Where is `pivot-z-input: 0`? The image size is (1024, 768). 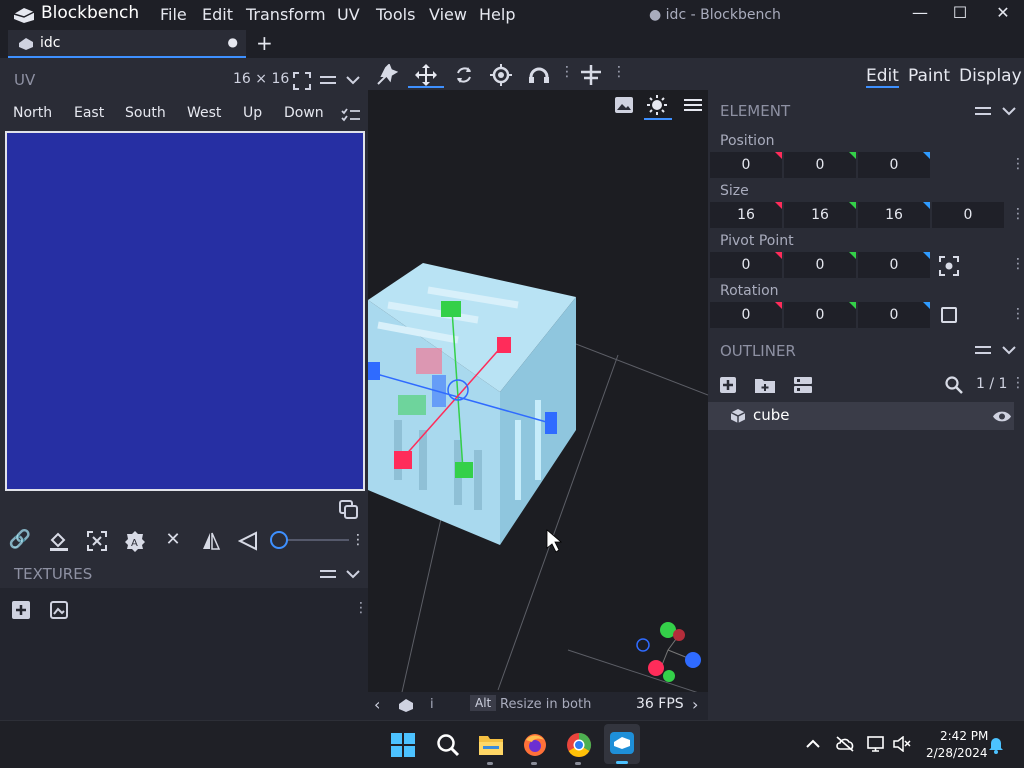
pivot-z-input: 0 is located at coordinates (894, 265).